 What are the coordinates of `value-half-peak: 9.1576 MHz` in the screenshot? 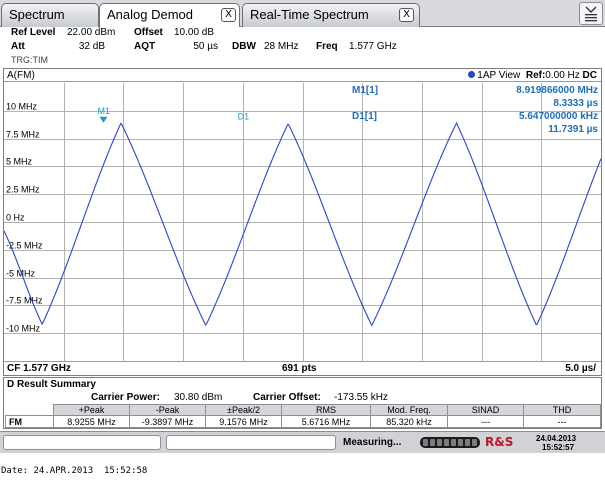 It's located at (243, 421).